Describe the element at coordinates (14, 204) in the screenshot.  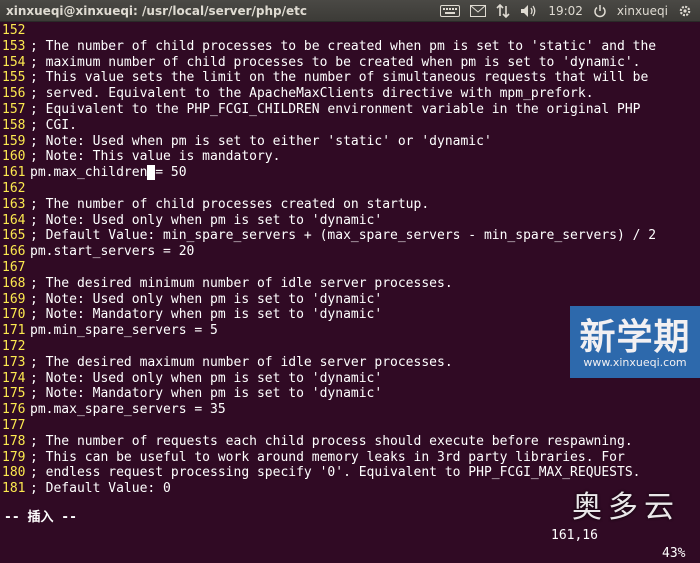
I see `line-number: 163` at that location.